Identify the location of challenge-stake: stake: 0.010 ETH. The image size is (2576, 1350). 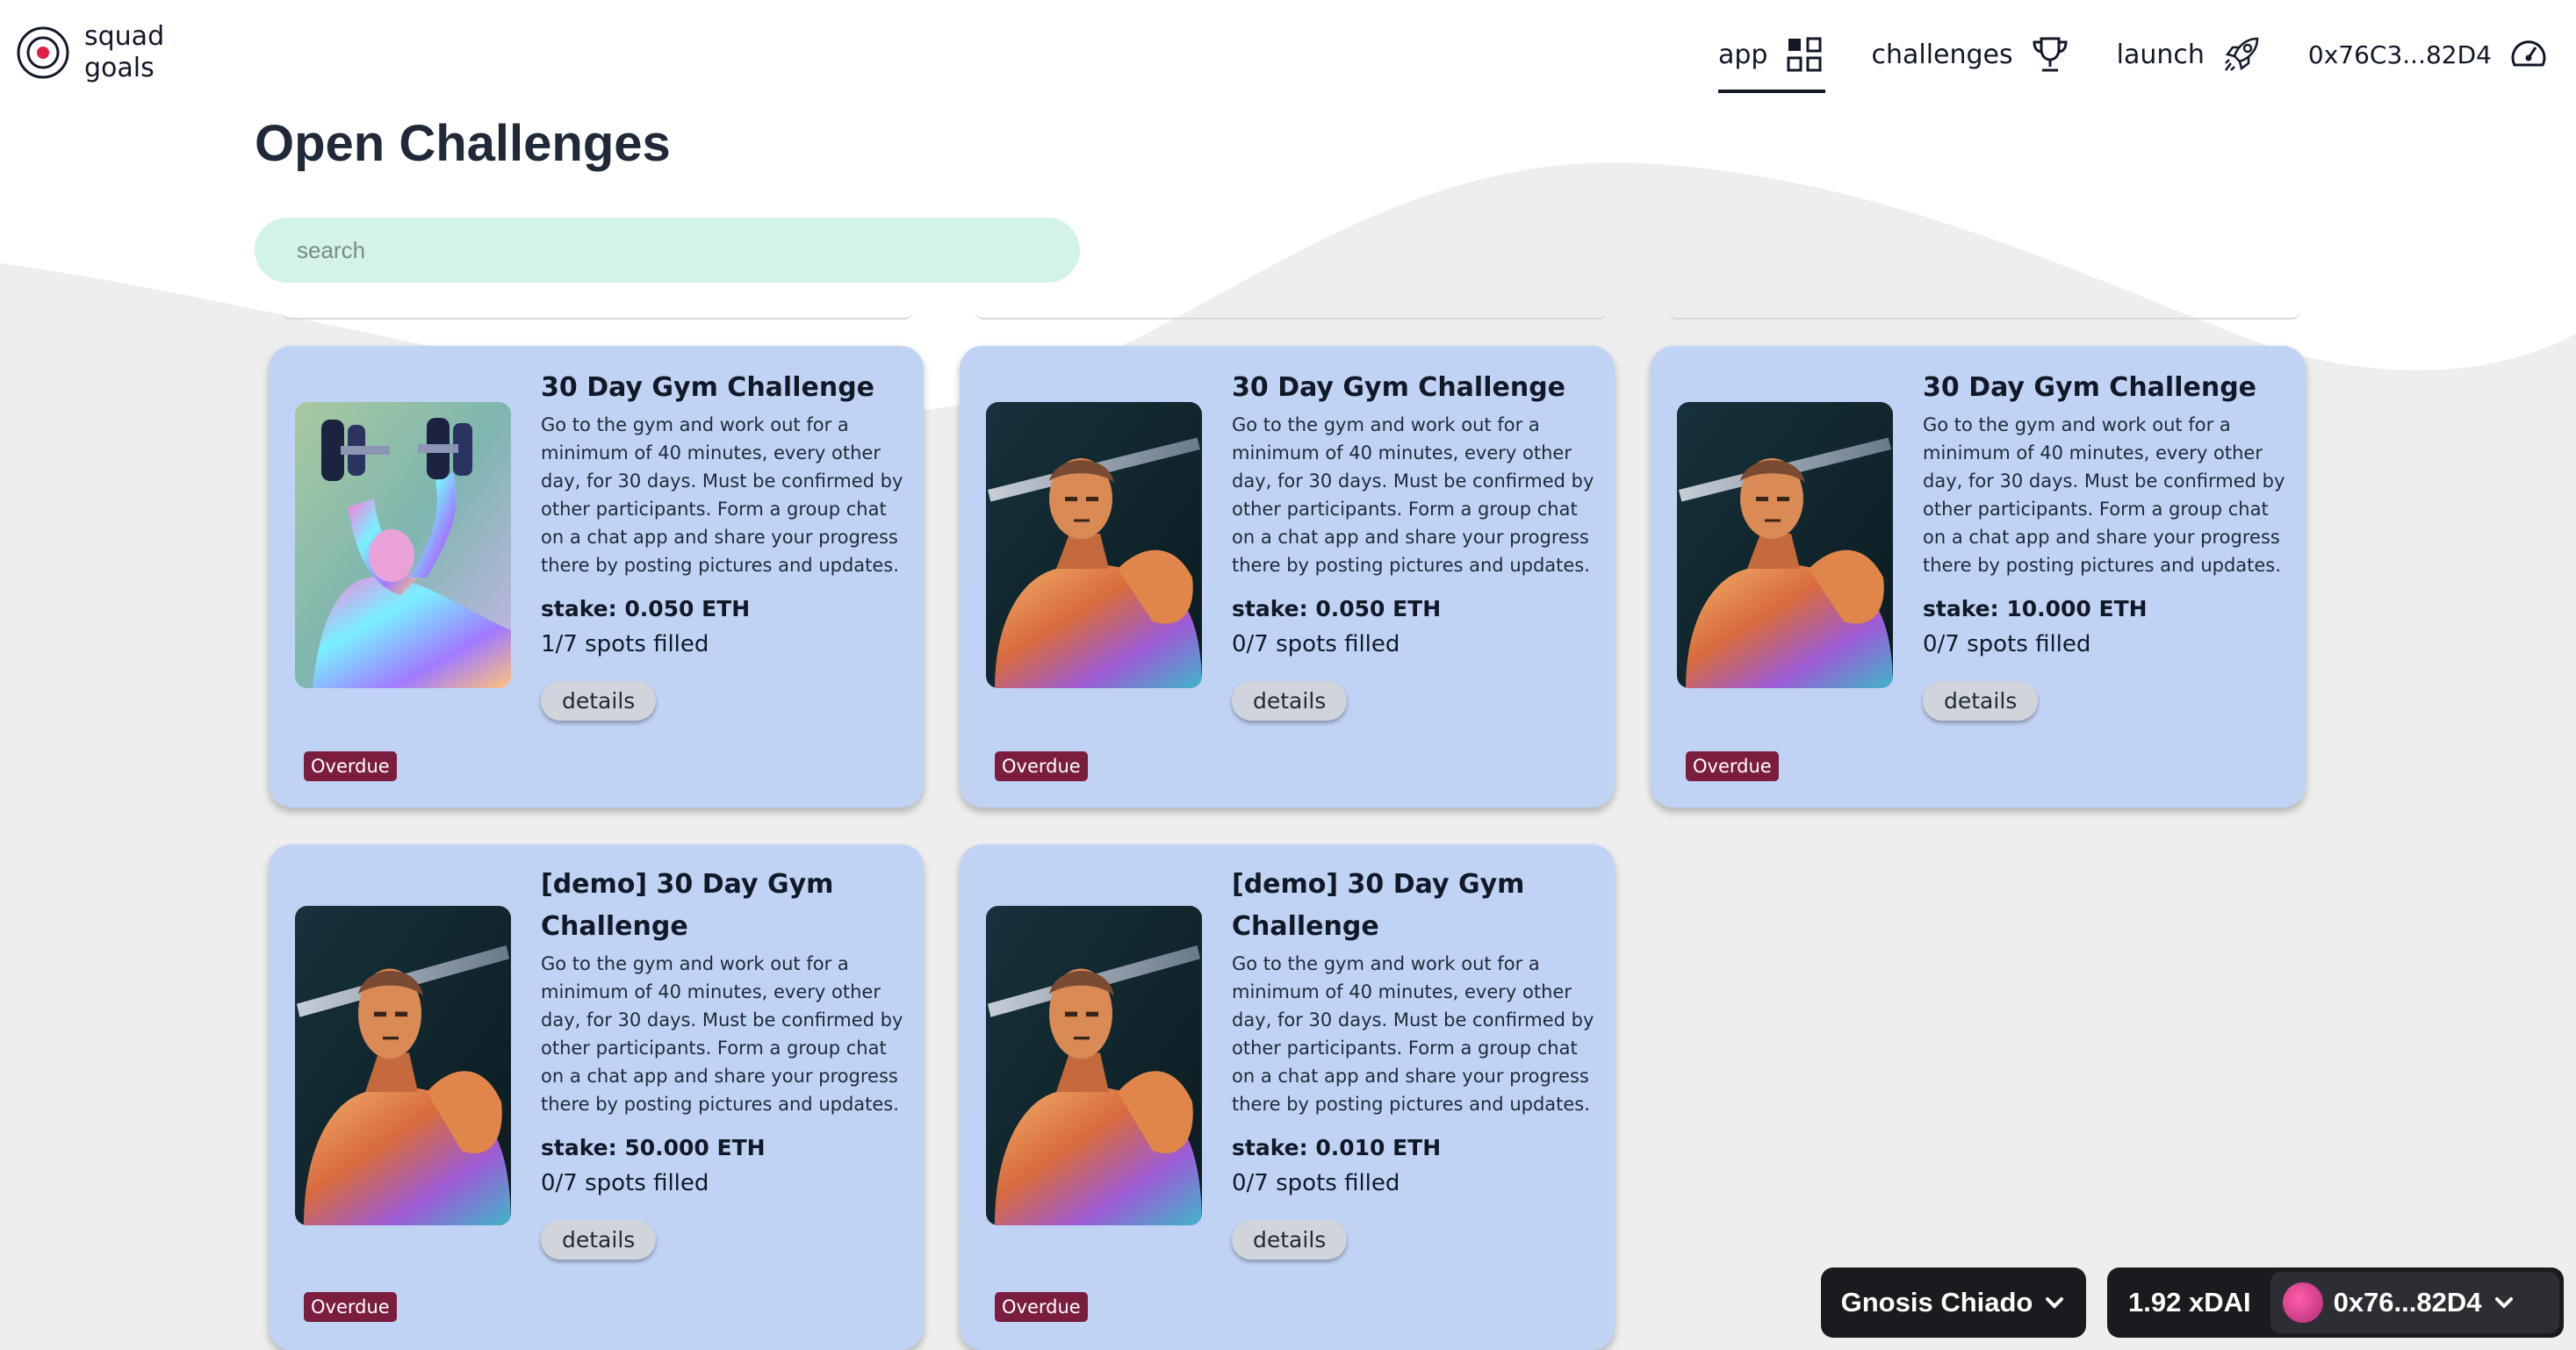
(1337, 1147).